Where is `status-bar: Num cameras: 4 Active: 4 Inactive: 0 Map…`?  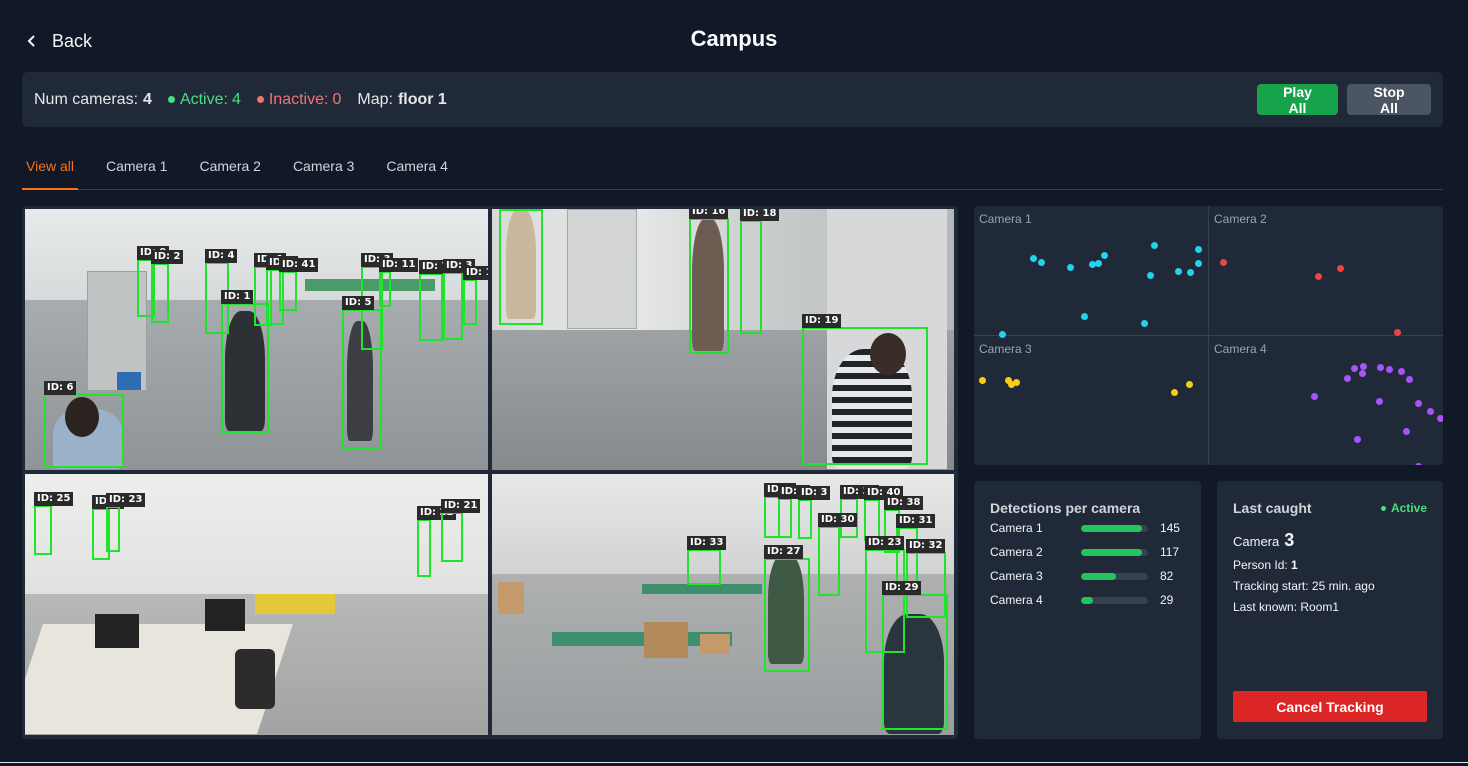
status-bar: Num cameras: 4 Active: 4 Inactive: 0 Map… is located at coordinates (732, 99).